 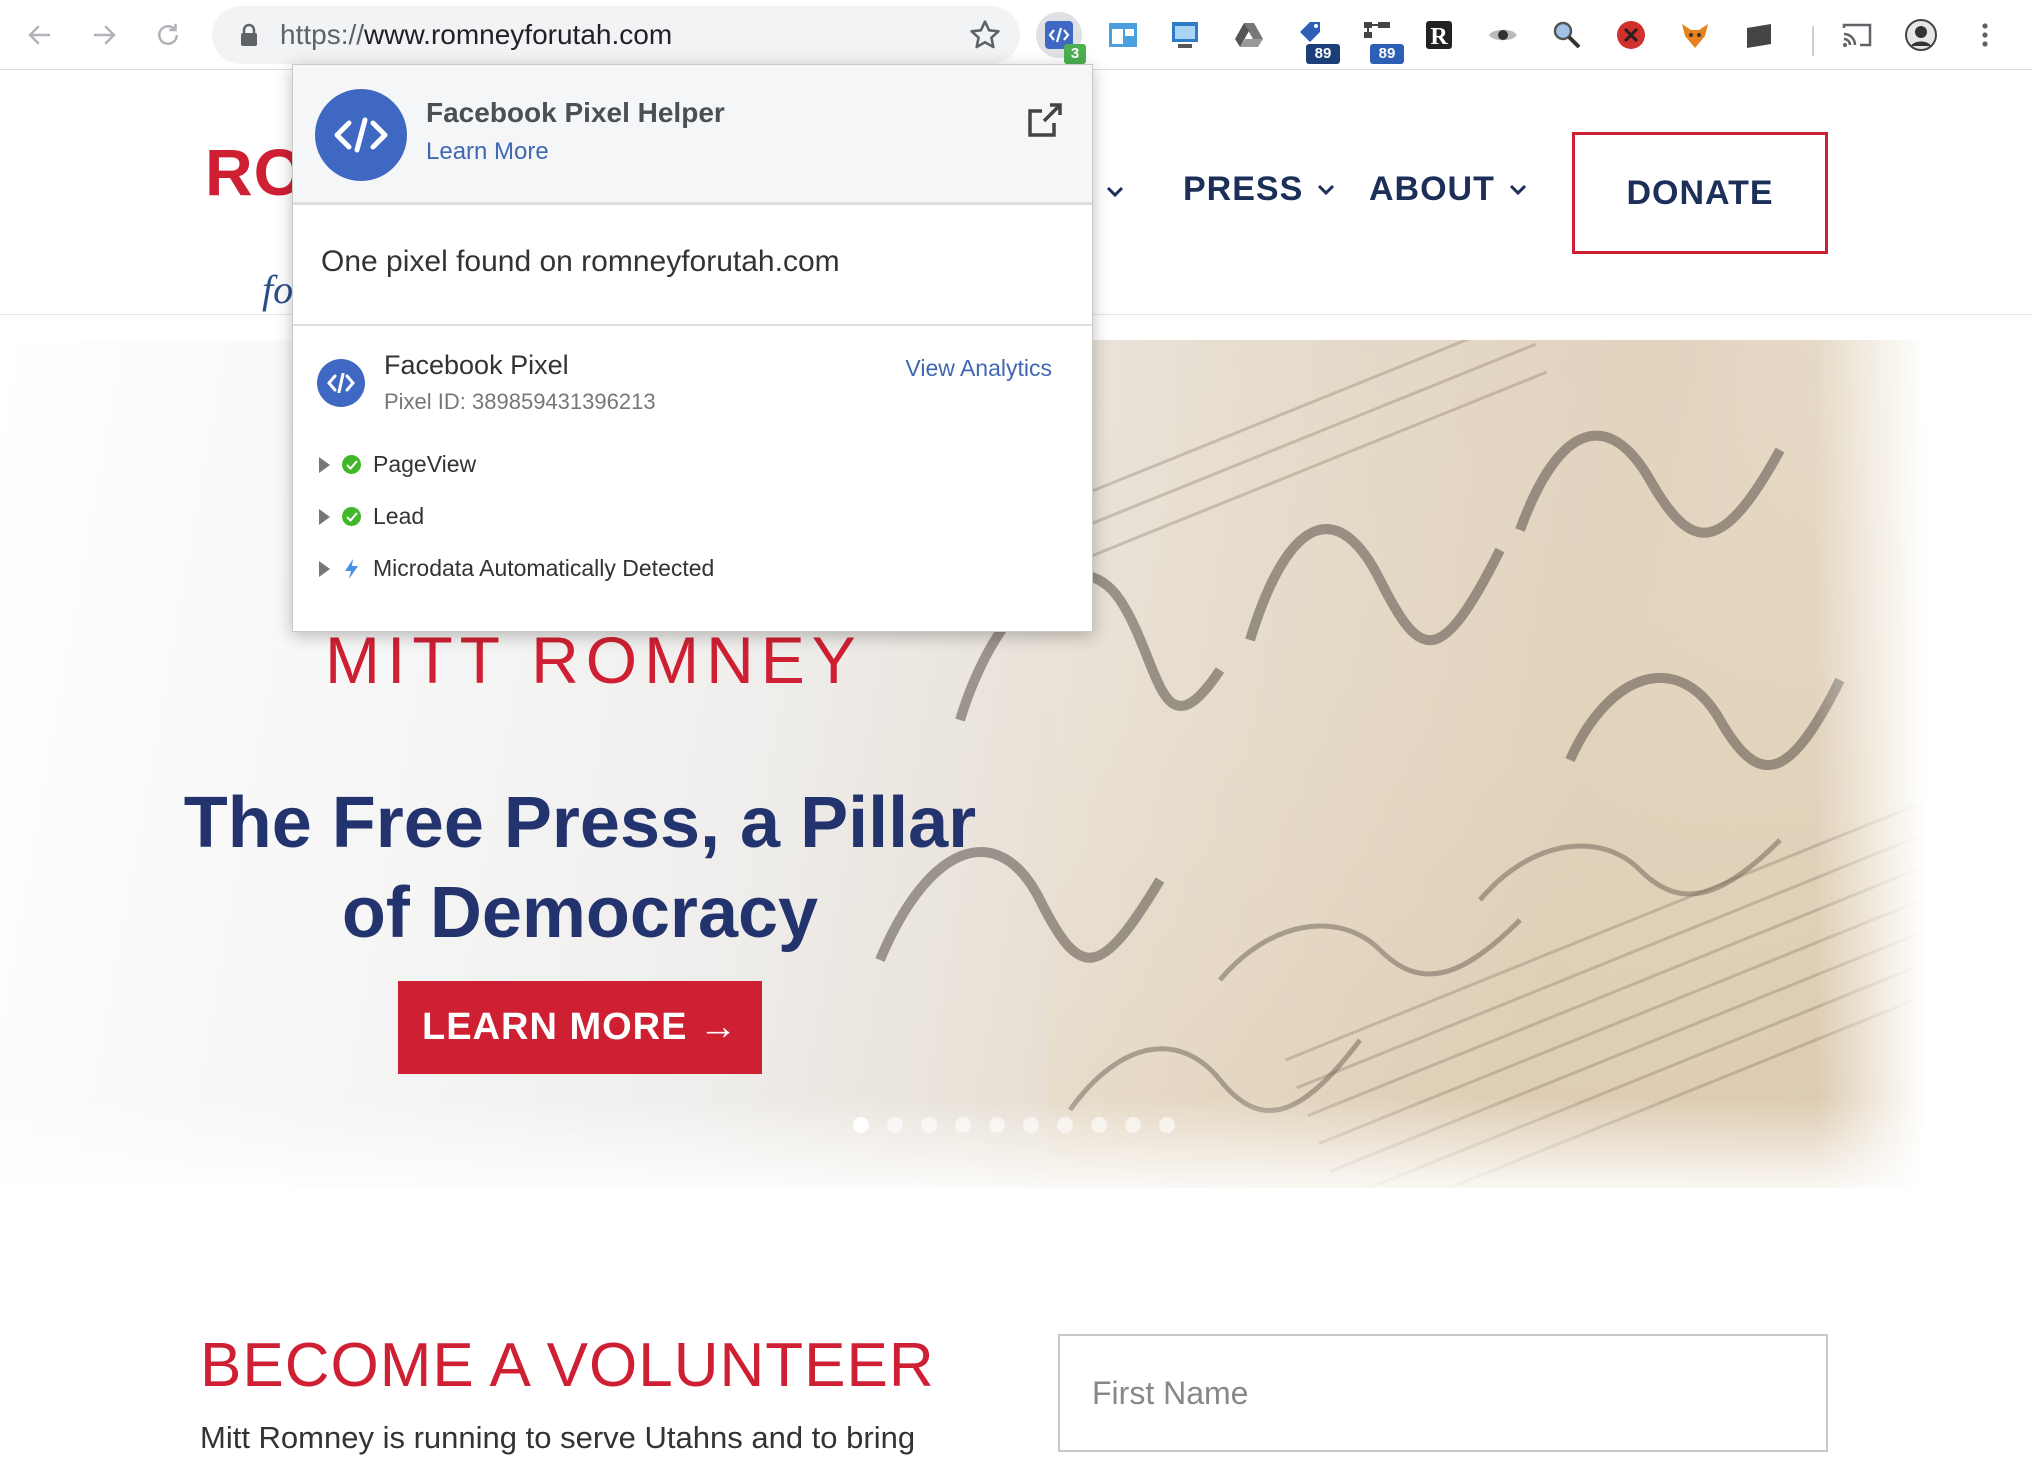 What do you see at coordinates (1061, 38) in the screenshot?
I see `facebook-pixel-helper-icon: 3` at bounding box center [1061, 38].